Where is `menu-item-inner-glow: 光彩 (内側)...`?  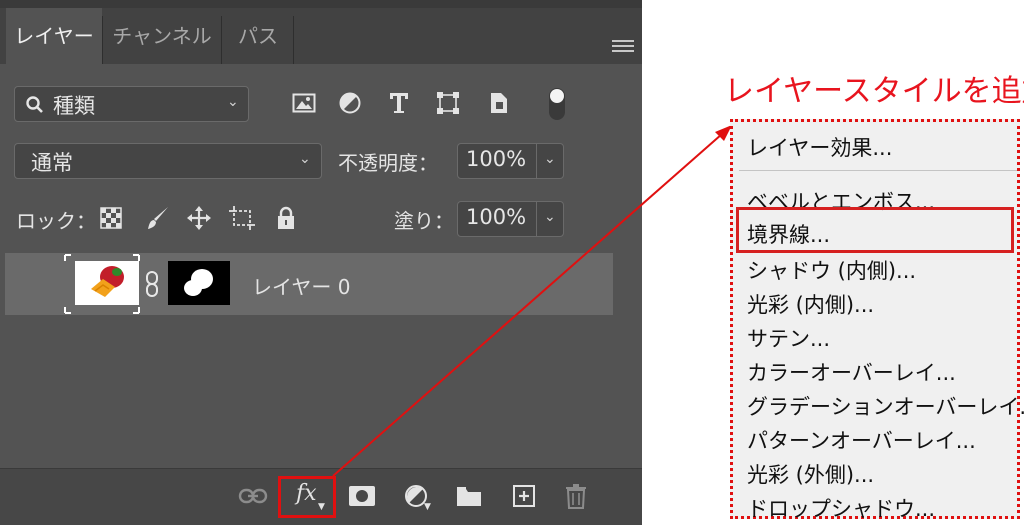
menu-item-inner-glow: 光彩 (内側)... is located at coordinates (810, 304).